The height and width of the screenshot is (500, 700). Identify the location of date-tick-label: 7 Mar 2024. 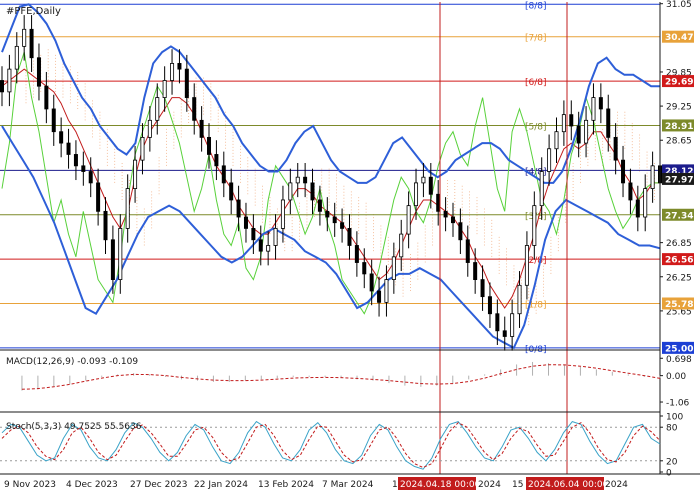
(348, 485).